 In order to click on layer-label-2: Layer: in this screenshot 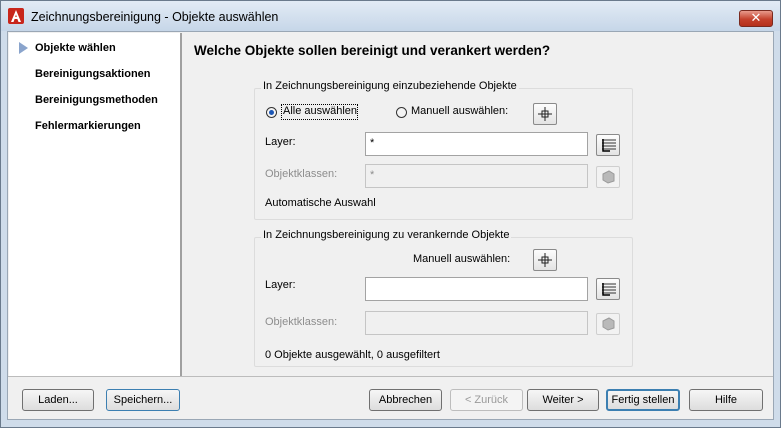, I will do `click(280, 285)`.